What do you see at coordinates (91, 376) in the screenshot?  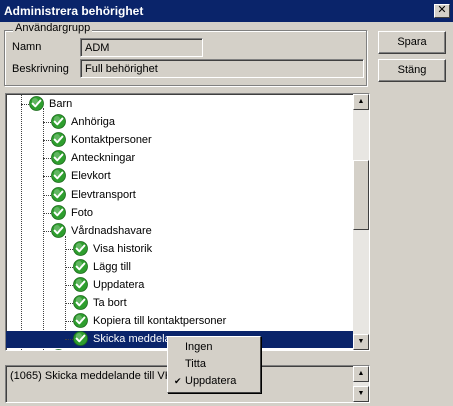 I see `status-text: (1065) Skicka meddelande till VH` at bounding box center [91, 376].